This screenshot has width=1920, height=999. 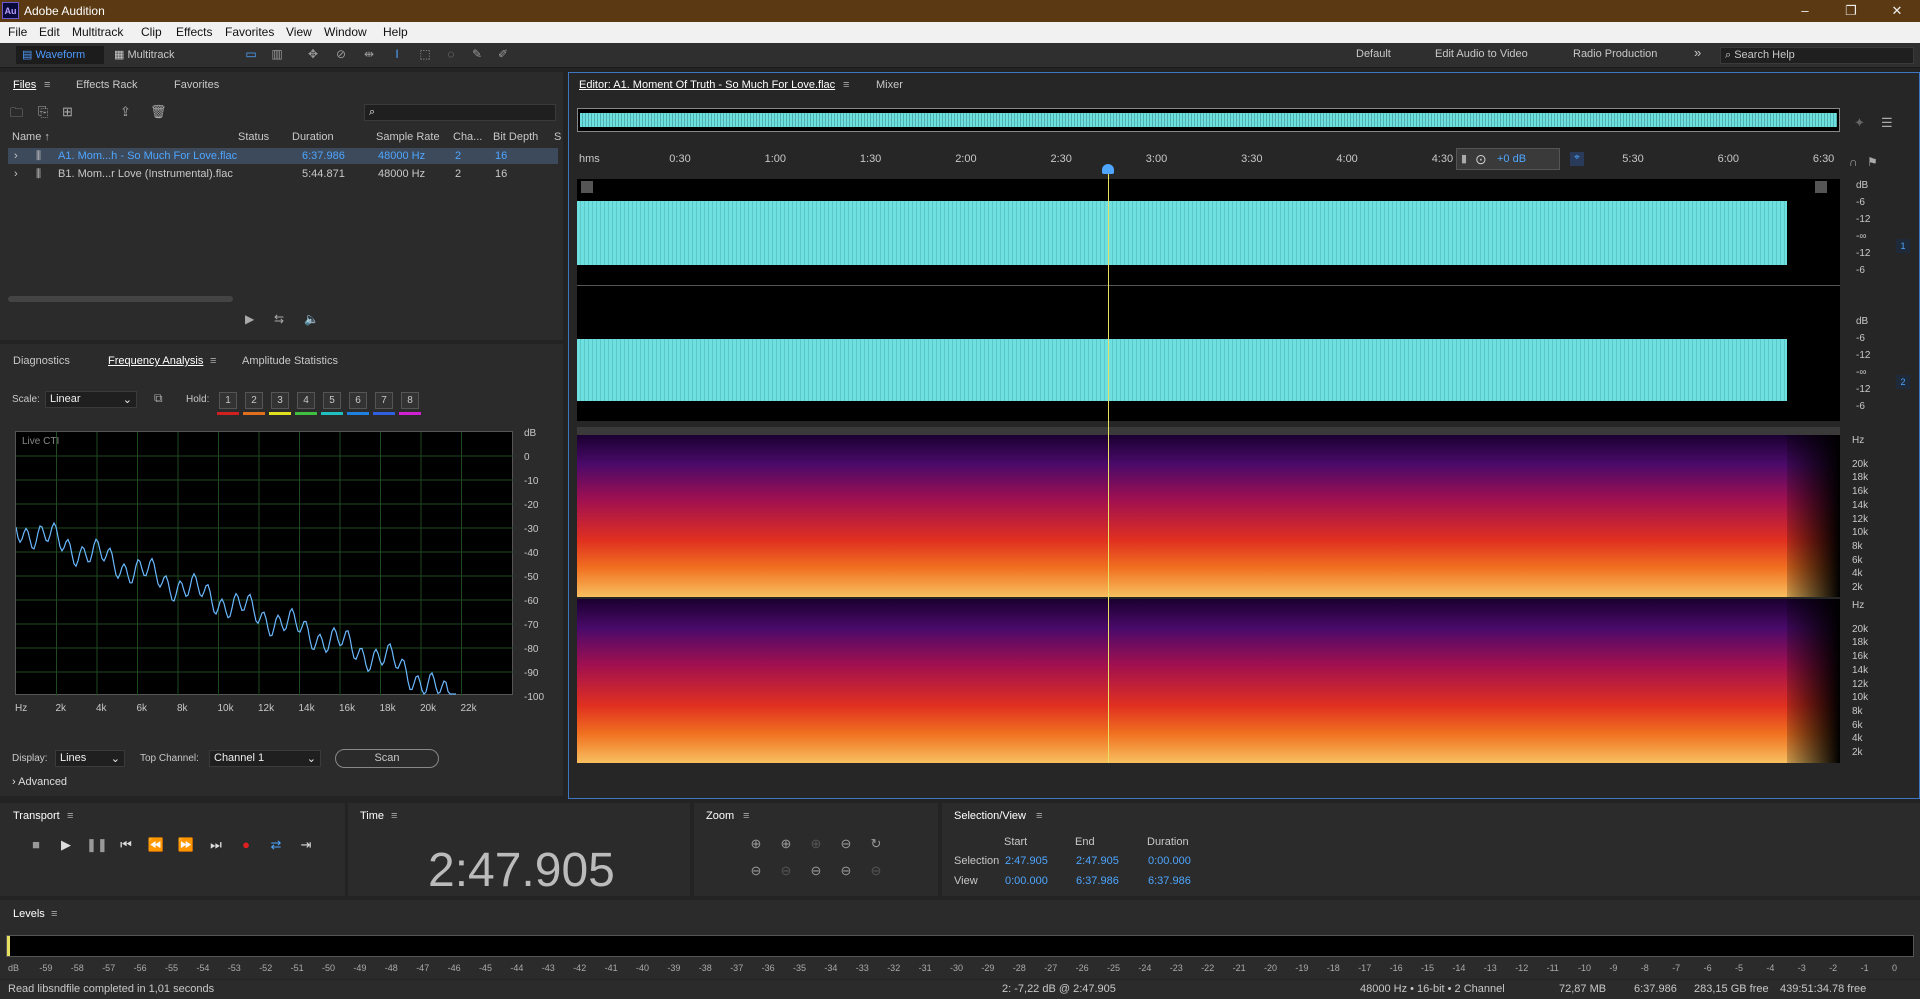 What do you see at coordinates (1817, 55) in the screenshot?
I see `search-help-field: ⌕ Search Help` at bounding box center [1817, 55].